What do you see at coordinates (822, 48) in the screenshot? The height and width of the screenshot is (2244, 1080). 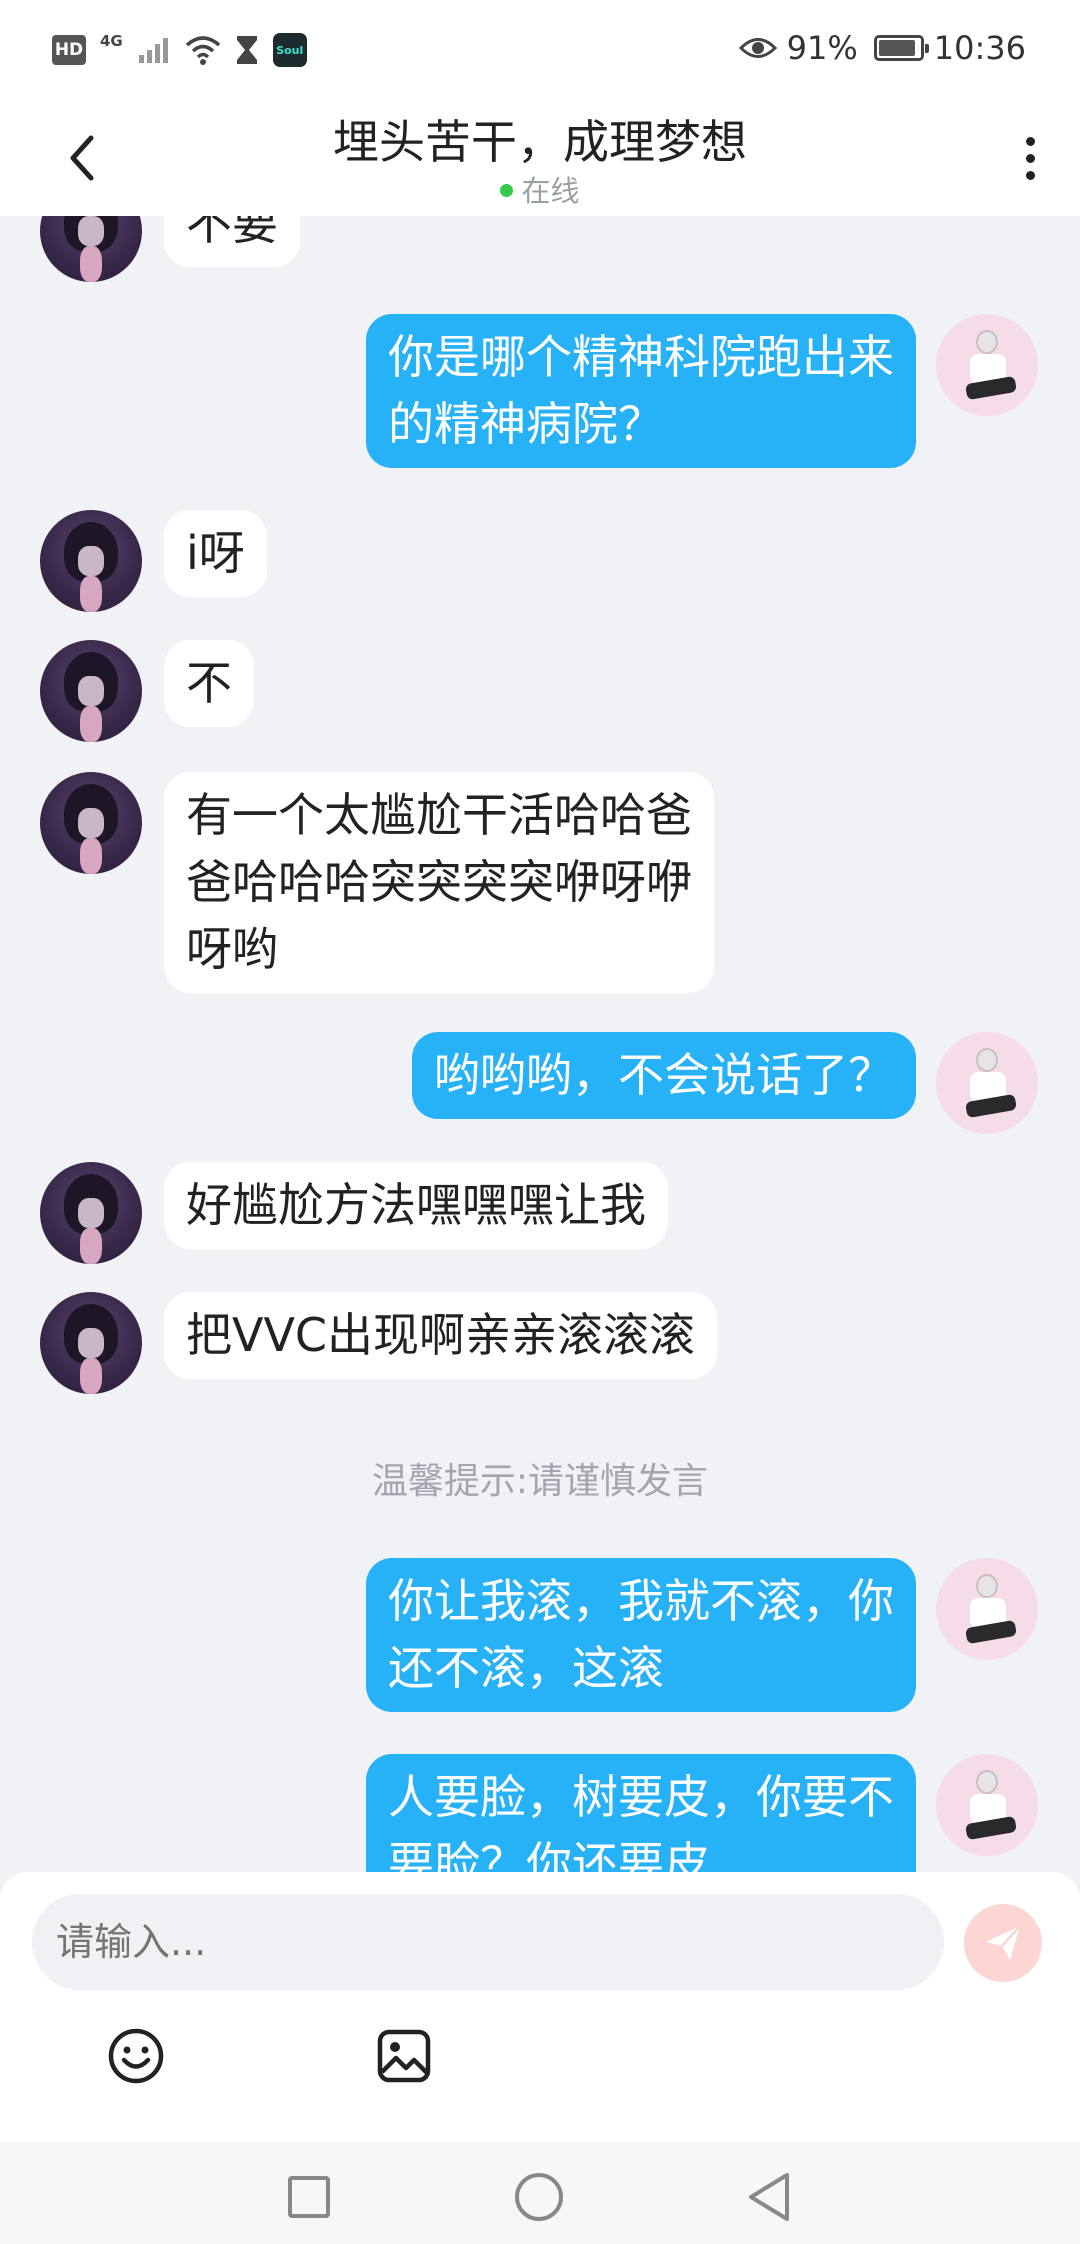 I see `battery-percent: 91%` at bounding box center [822, 48].